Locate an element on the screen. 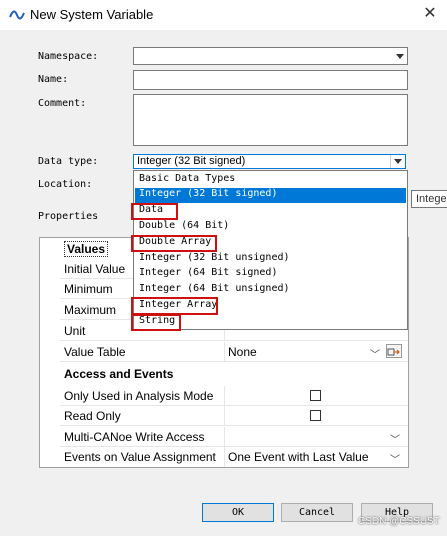  prop-row-multi-canoe: Multi-CANoe Write Access ﹀ is located at coordinates (234, 437).